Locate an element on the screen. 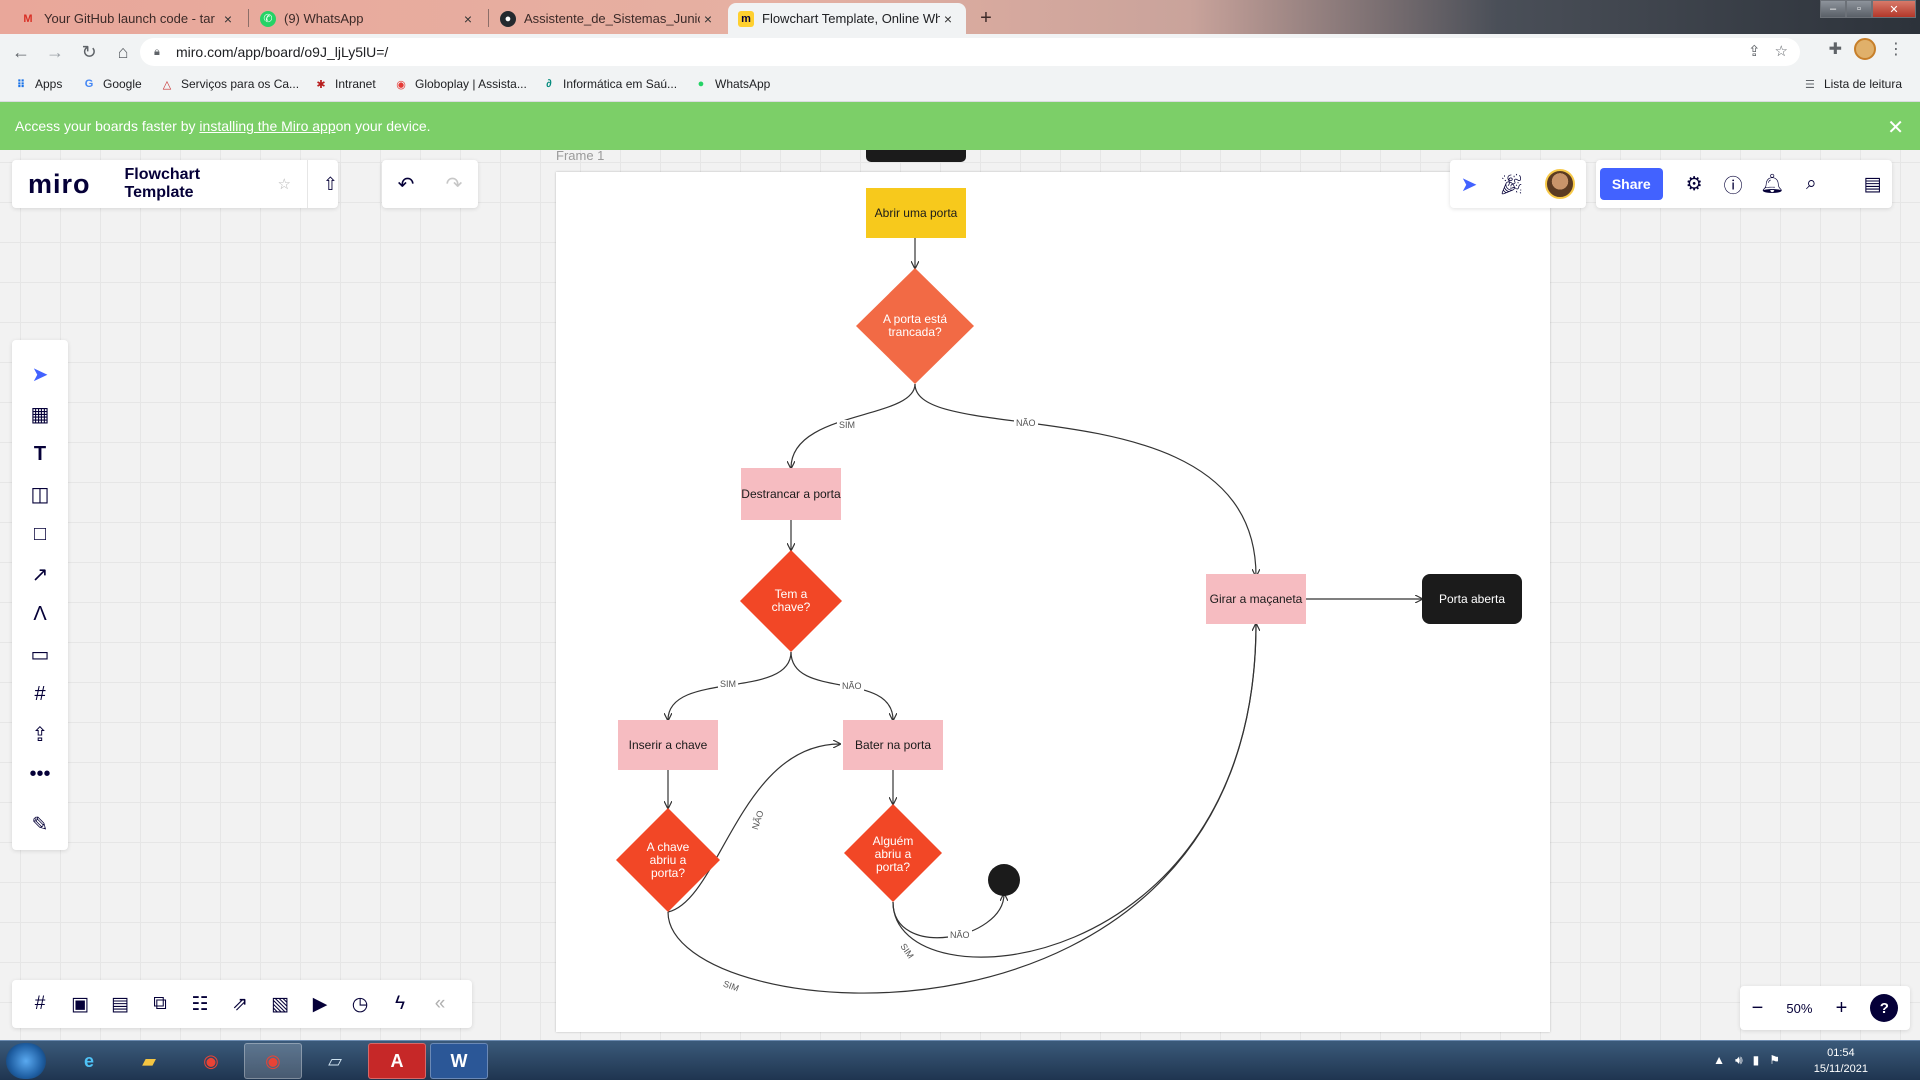 The height and width of the screenshot is (1080, 1920). miro-logo: miro is located at coordinates (59, 184).